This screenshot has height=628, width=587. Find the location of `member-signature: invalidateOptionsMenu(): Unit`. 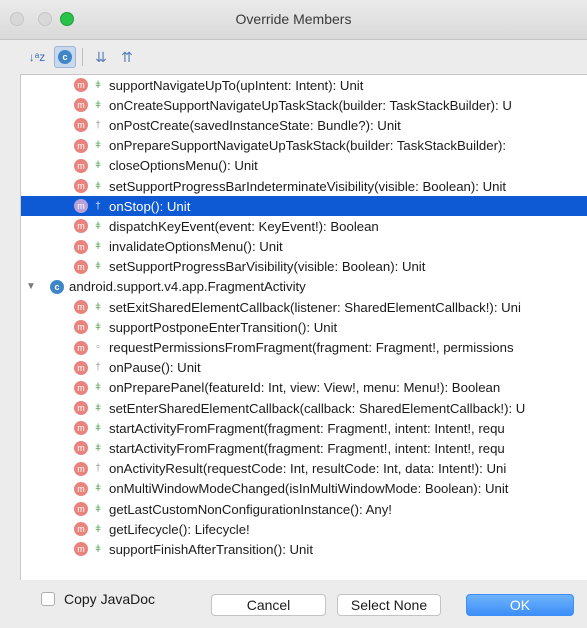

member-signature: invalidateOptionsMenu(): Unit is located at coordinates (196, 247).